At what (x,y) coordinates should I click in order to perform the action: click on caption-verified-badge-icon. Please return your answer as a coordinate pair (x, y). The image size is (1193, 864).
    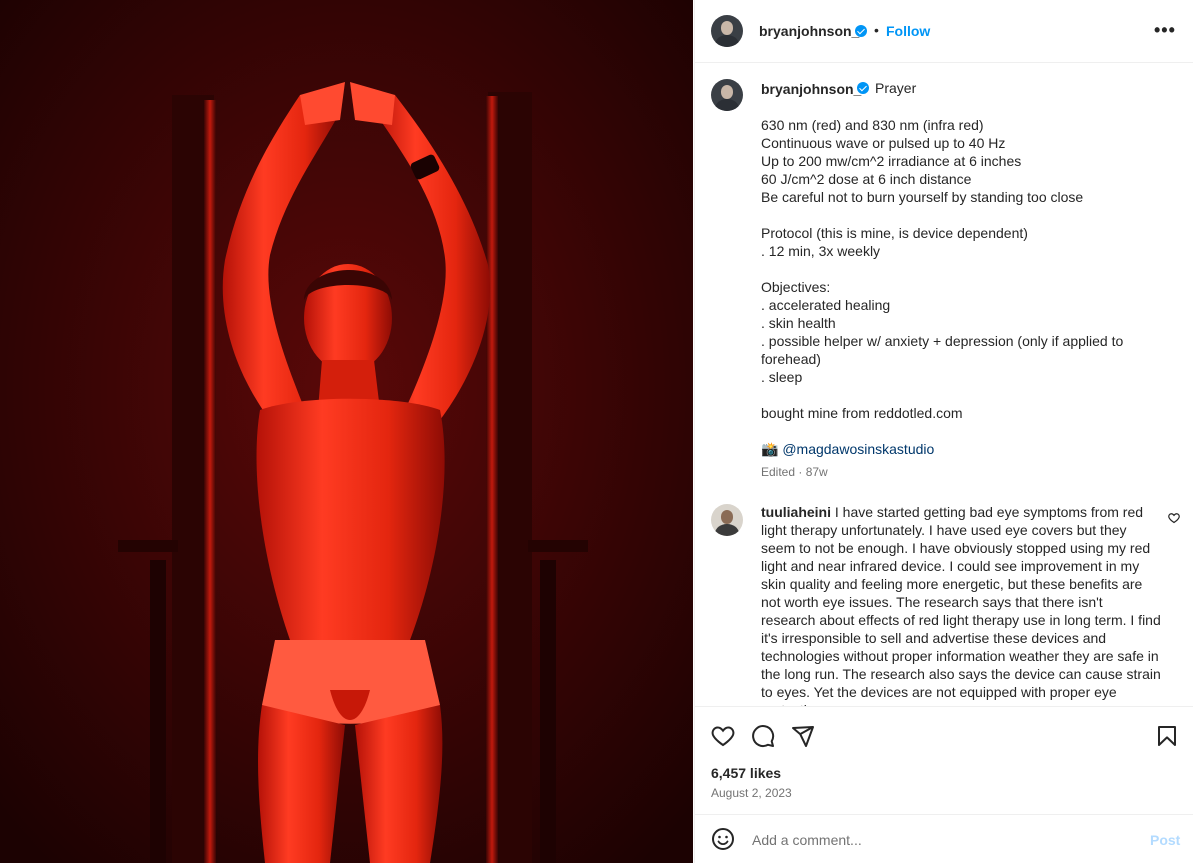
    Looking at the image, I should click on (863, 88).